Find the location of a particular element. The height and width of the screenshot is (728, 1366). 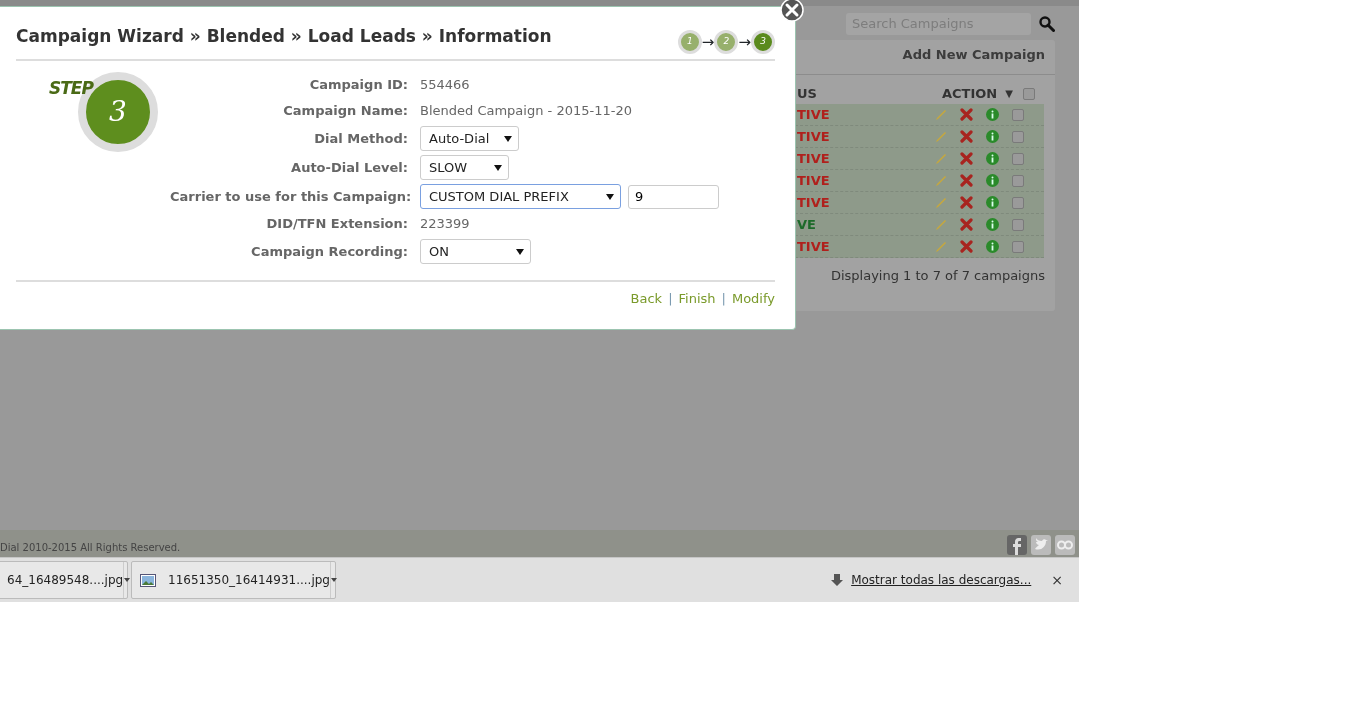

field-value: 554466 is located at coordinates (445, 85).